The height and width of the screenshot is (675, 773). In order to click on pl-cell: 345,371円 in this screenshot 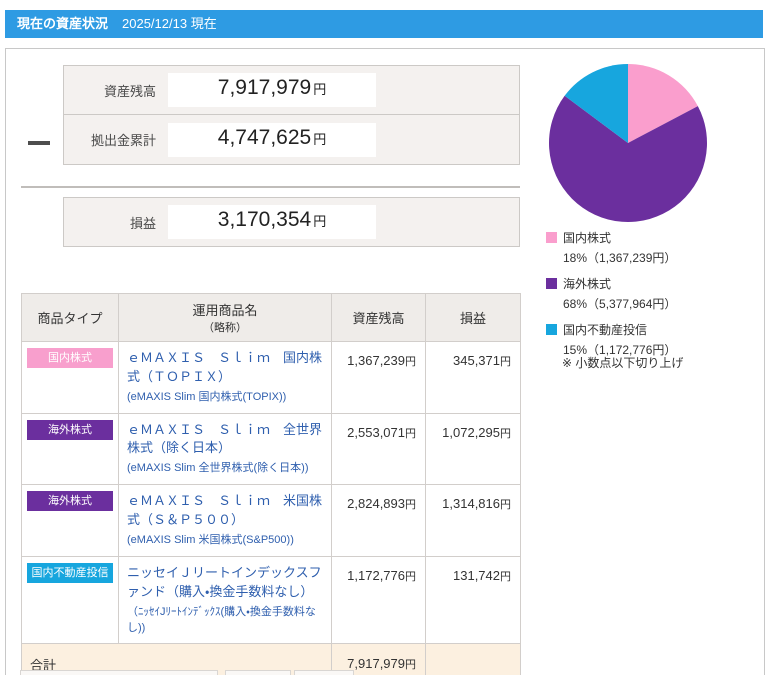, I will do `click(473, 377)`.